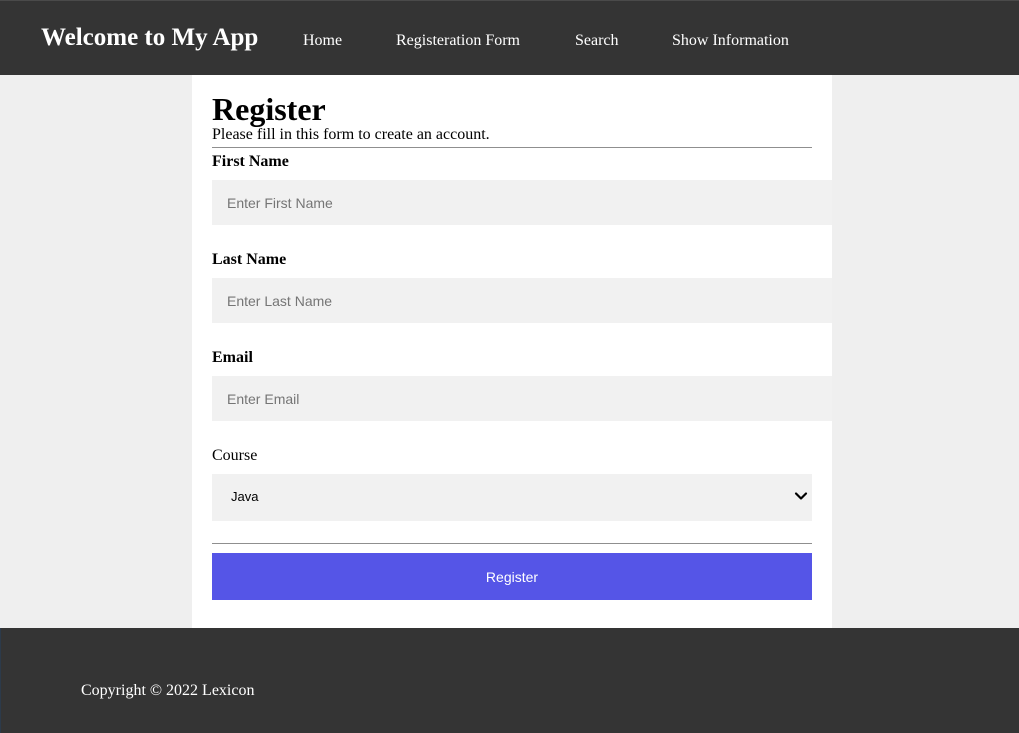 The image size is (1019, 733). What do you see at coordinates (509, 680) in the screenshot?
I see `footer: Copyright © 2022 Lexicon` at bounding box center [509, 680].